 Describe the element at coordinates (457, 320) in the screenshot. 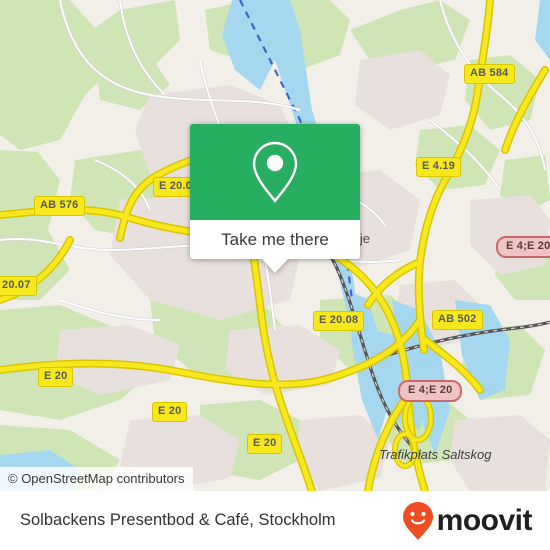

I see `road-shield: AB 502` at that location.